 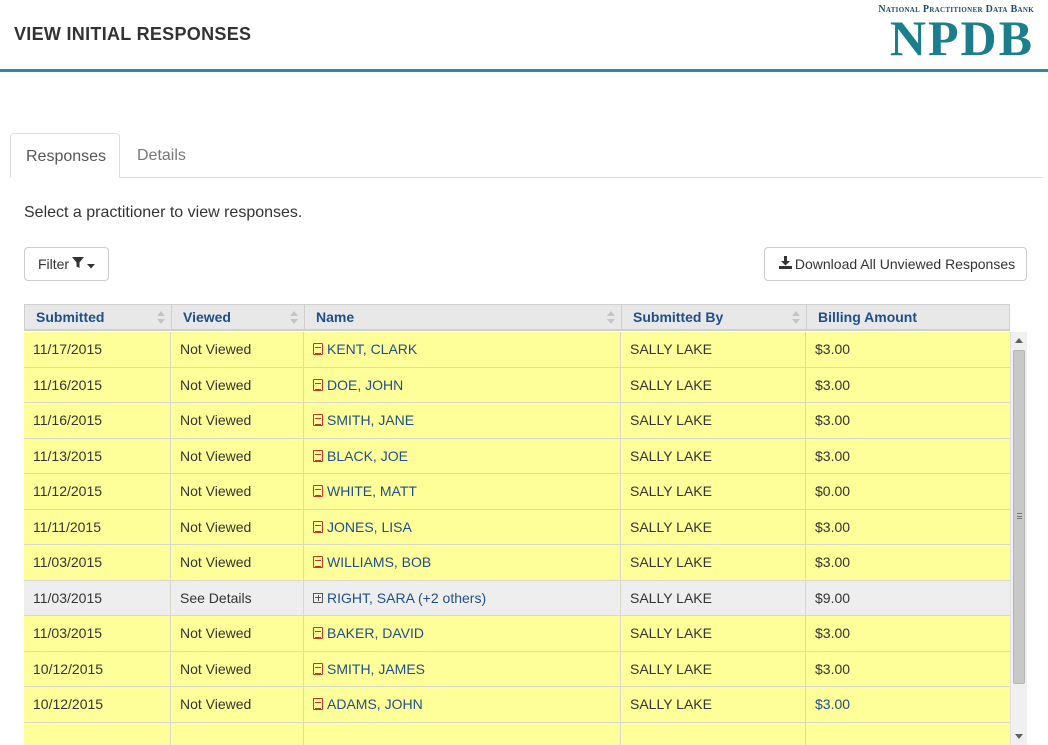 What do you see at coordinates (372, 349) in the screenshot?
I see `practitioner-name-link: KENT, CLARK` at bounding box center [372, 349].